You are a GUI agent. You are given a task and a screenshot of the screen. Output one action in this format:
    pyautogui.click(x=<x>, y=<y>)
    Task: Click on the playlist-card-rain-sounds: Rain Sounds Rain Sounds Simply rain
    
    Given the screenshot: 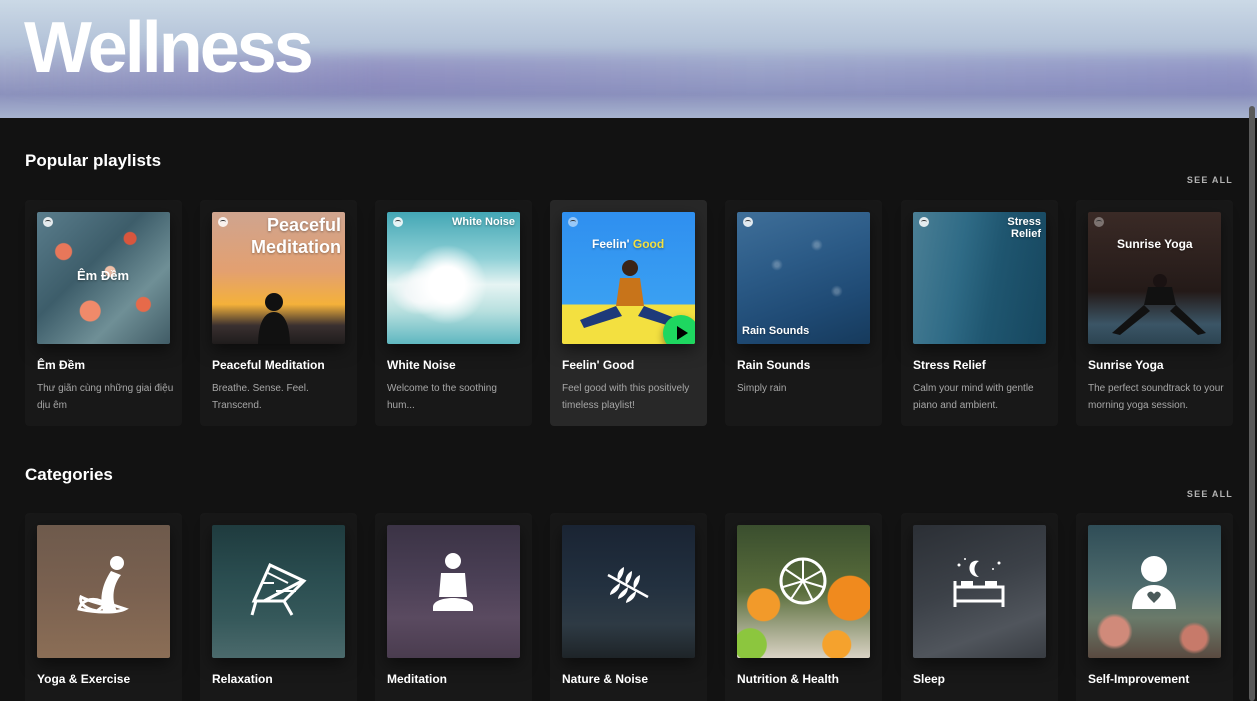 What is the action you would take?
    pyautogui.click(x=803, y=313)
    